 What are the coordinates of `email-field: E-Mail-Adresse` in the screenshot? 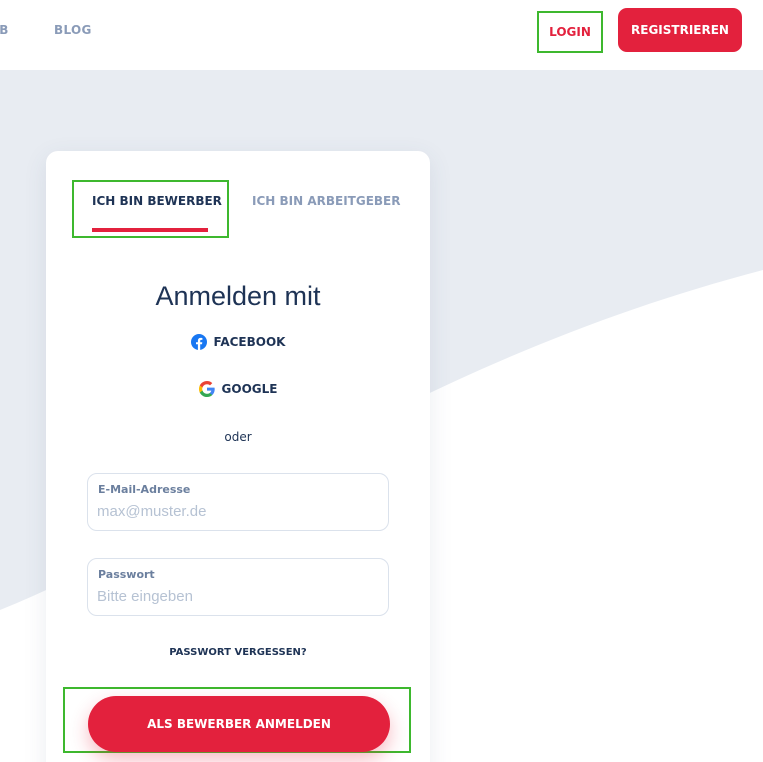 It's located at (238, 502).